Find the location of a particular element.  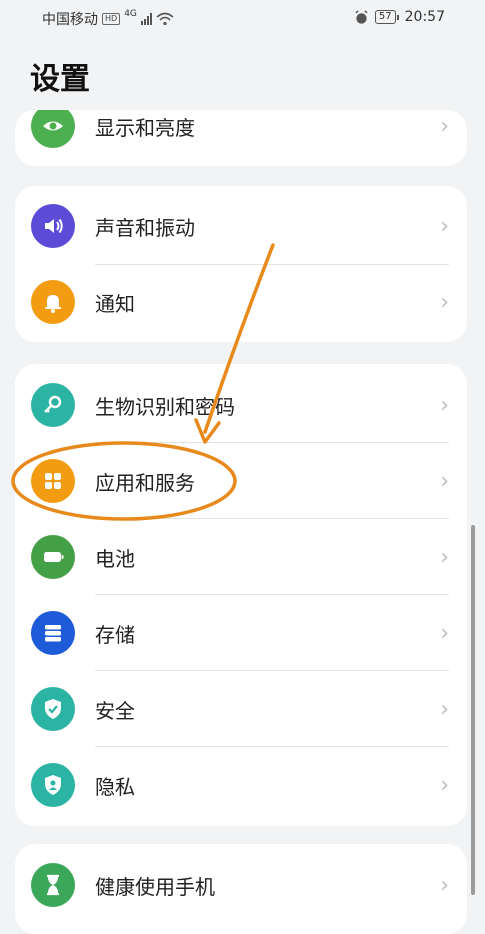

settings-item-sound: 声音和振动 › is located at coordinates (241, 226).